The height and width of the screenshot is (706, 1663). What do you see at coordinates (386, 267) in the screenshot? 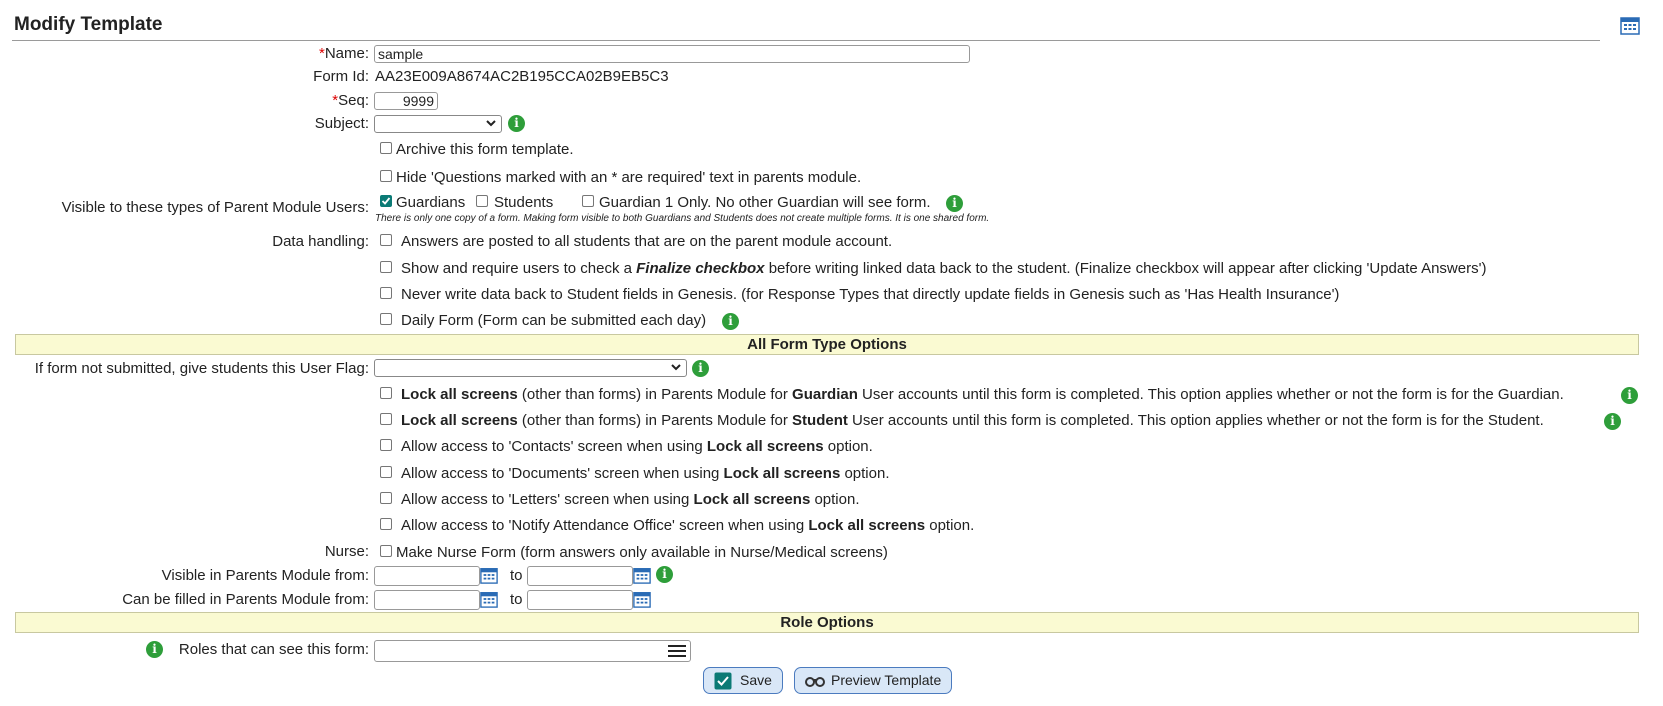
I see `finalize-checkbox` at bounding box center [386, 267].